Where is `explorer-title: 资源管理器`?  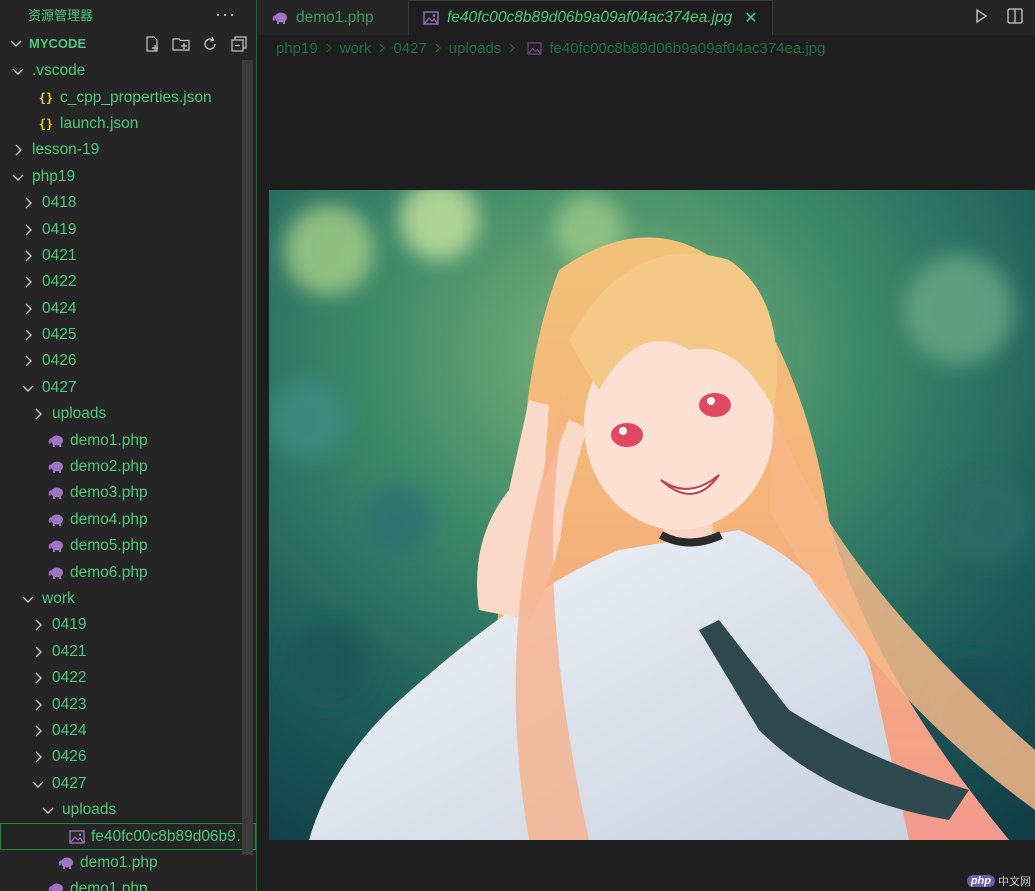
explorer-title: 资源管理器 is located at coordinates (61, 15).